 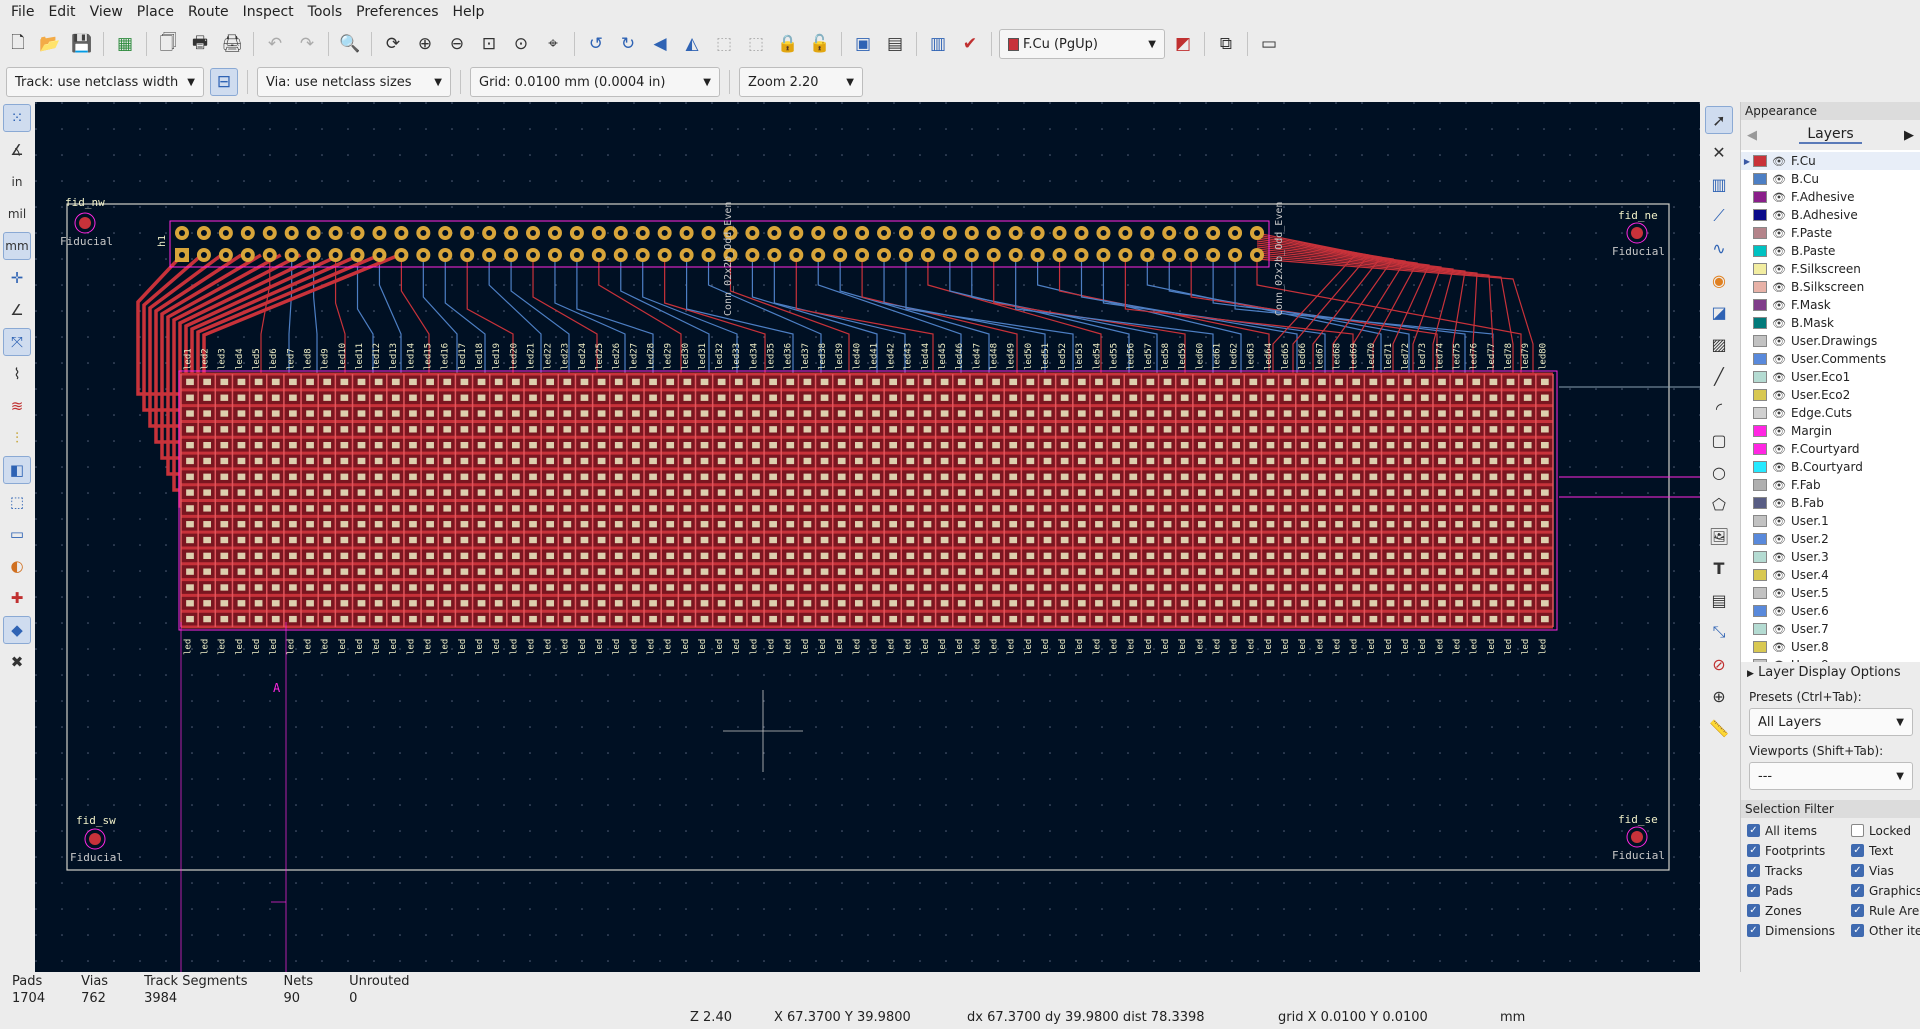 What do you see at coordinates (1830, 413) in the screenshot?
I see `layer-row: 👁 Edge.Cuts` at bounding box center [1830, 413].